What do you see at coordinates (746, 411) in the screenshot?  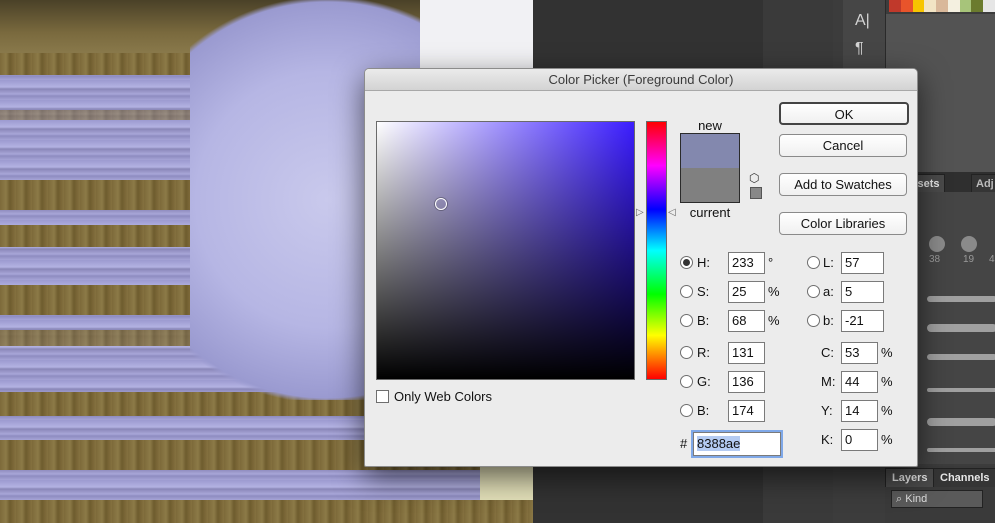 I see `blue-input: 174` at bounding box center [746, 411].